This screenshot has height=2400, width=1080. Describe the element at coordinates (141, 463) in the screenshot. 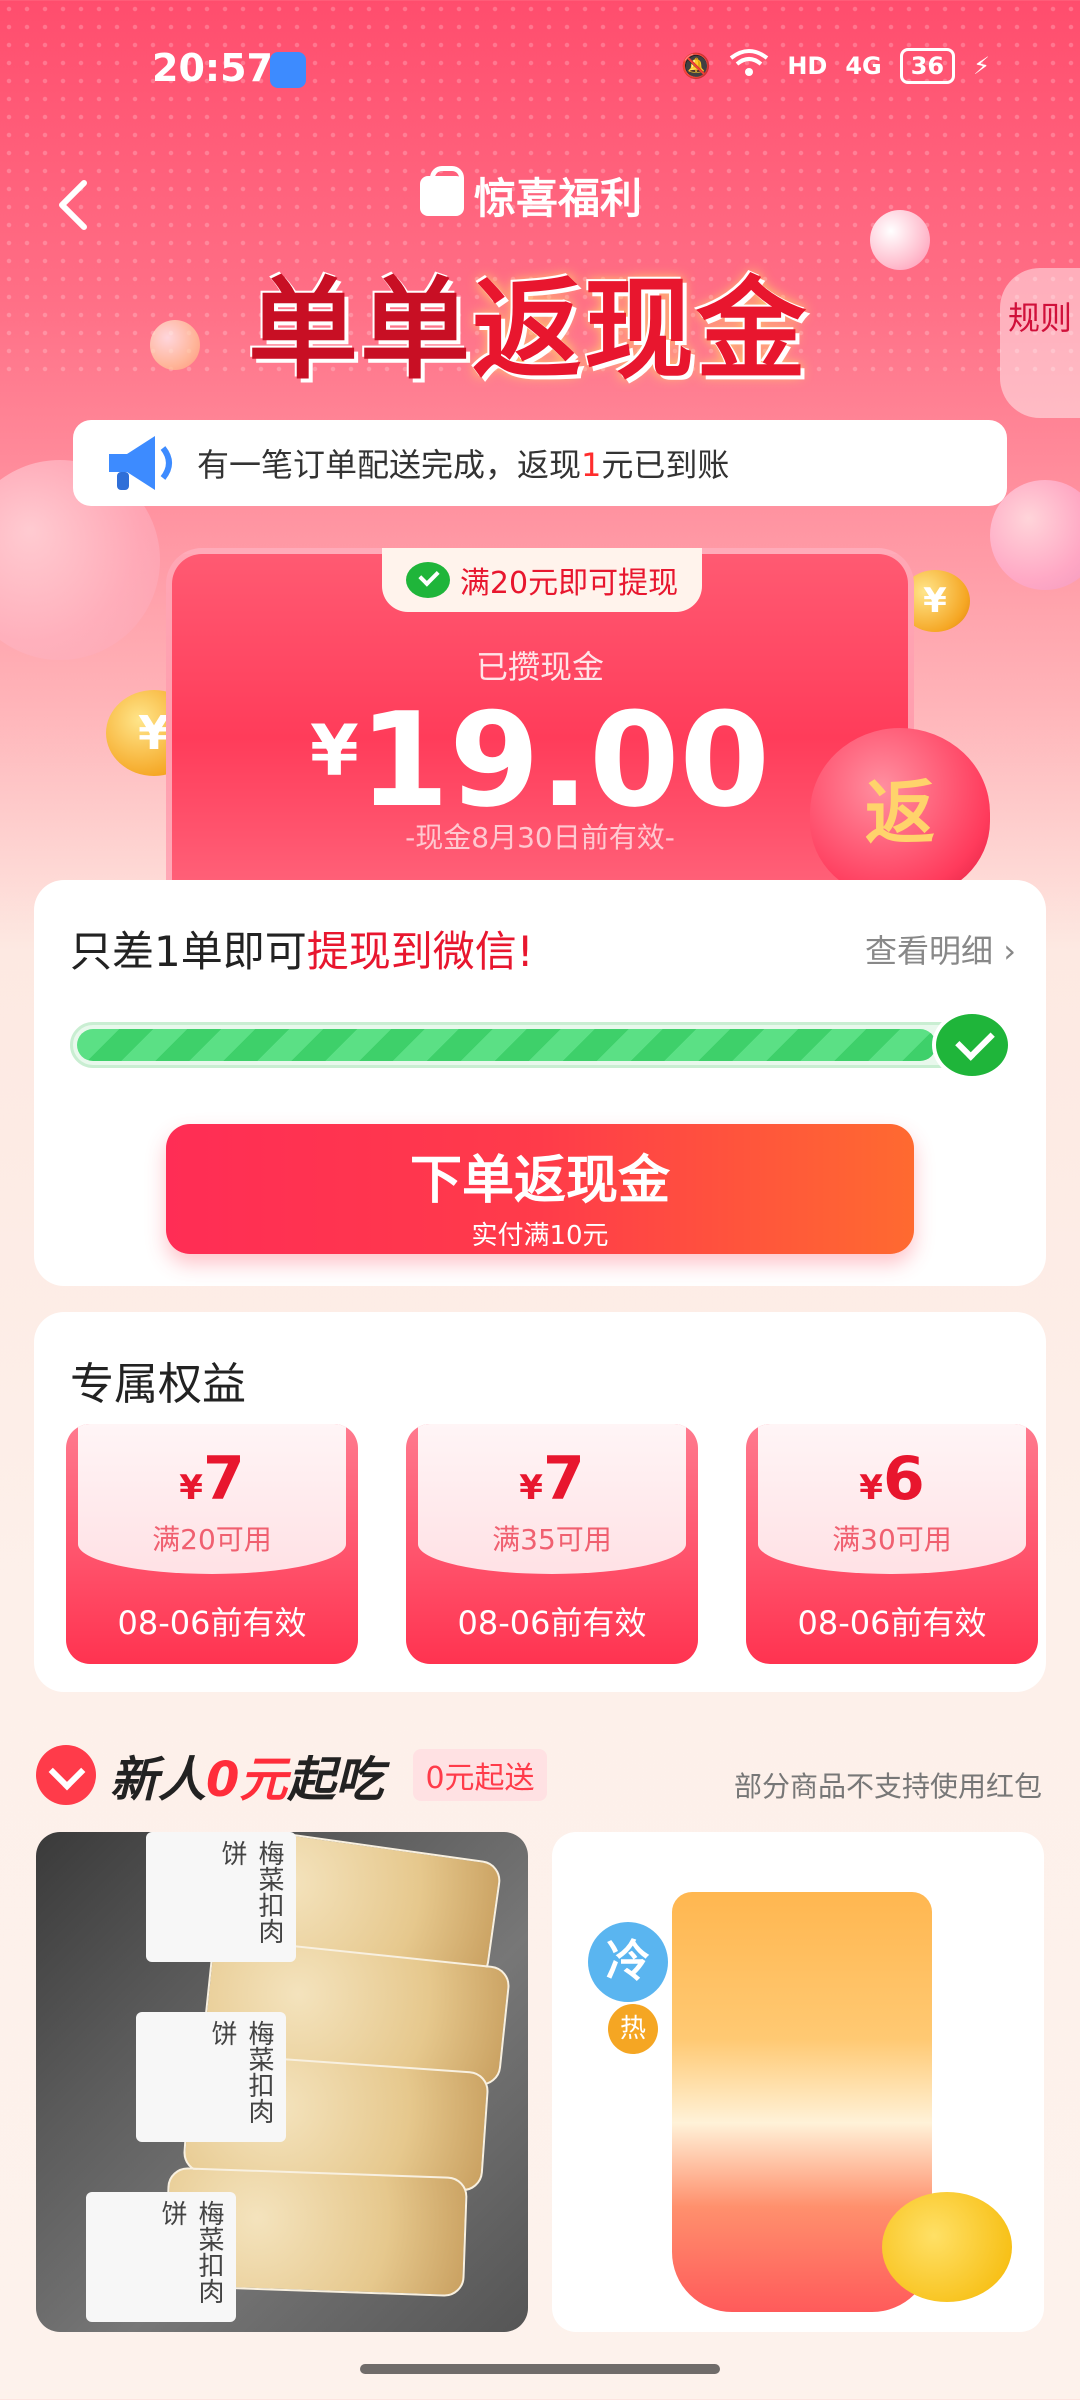

I see `megaphone-icon` at that location.